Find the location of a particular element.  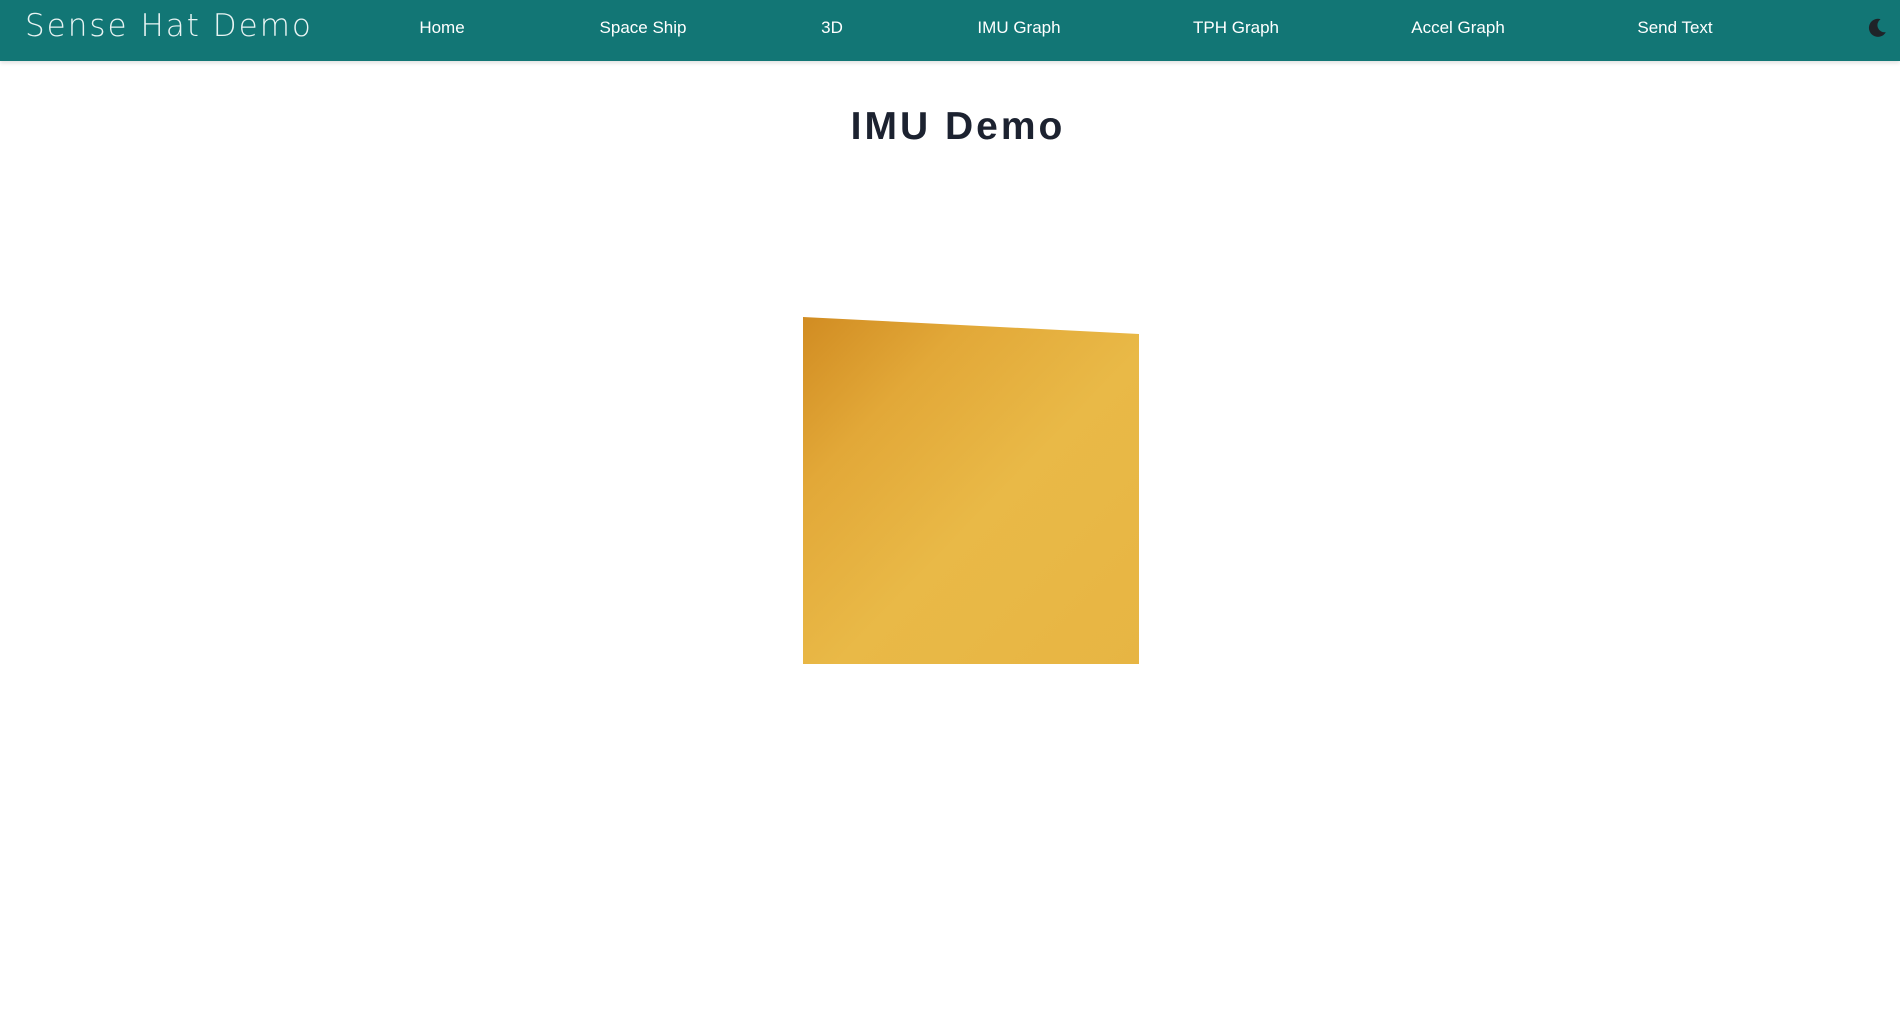

imu-board is located at coordinates (971, 490).